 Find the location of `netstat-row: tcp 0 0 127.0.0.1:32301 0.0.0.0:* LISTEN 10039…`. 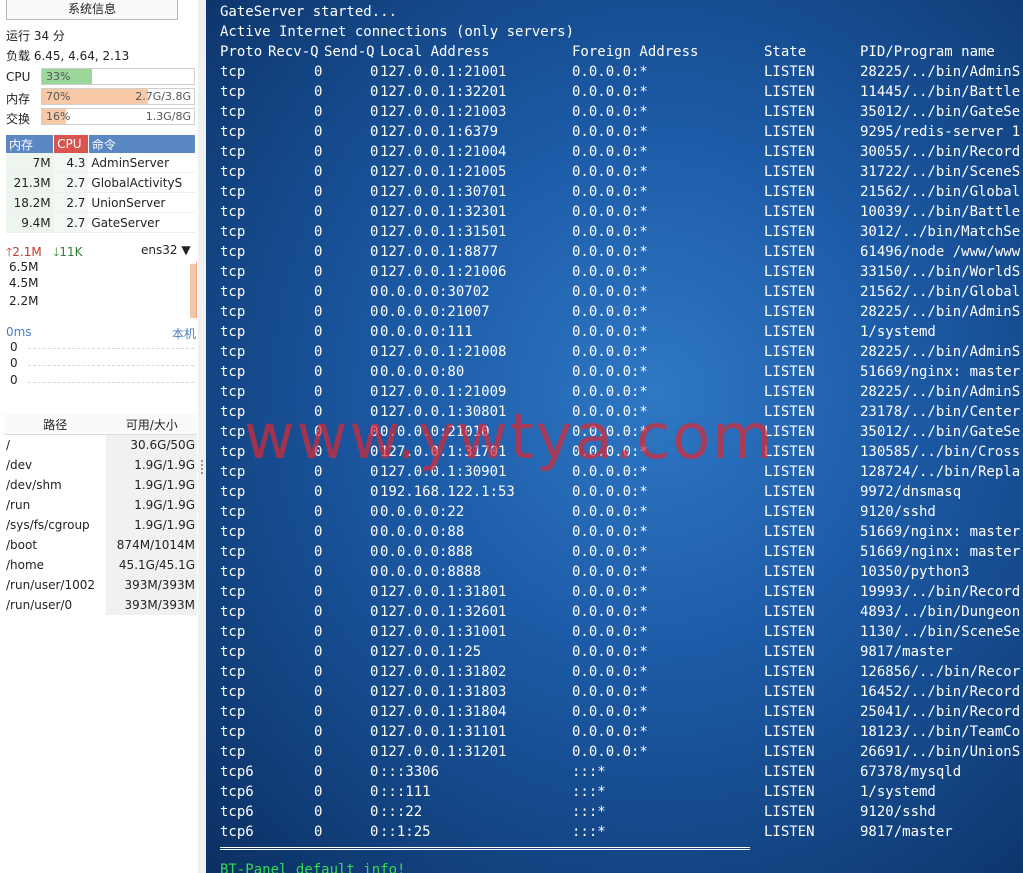

netstat-row: tcp 0 0 127.0.0.1:32301 0.0.0.0:* LISTEN 10039… is located at coordinates (621, 212).